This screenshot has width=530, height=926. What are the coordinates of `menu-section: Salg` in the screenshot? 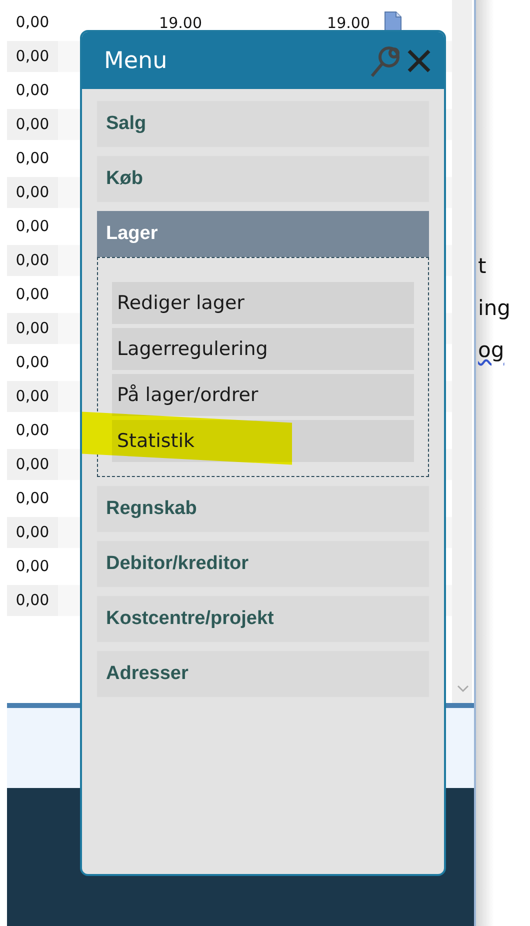 It's located at (263, 124).